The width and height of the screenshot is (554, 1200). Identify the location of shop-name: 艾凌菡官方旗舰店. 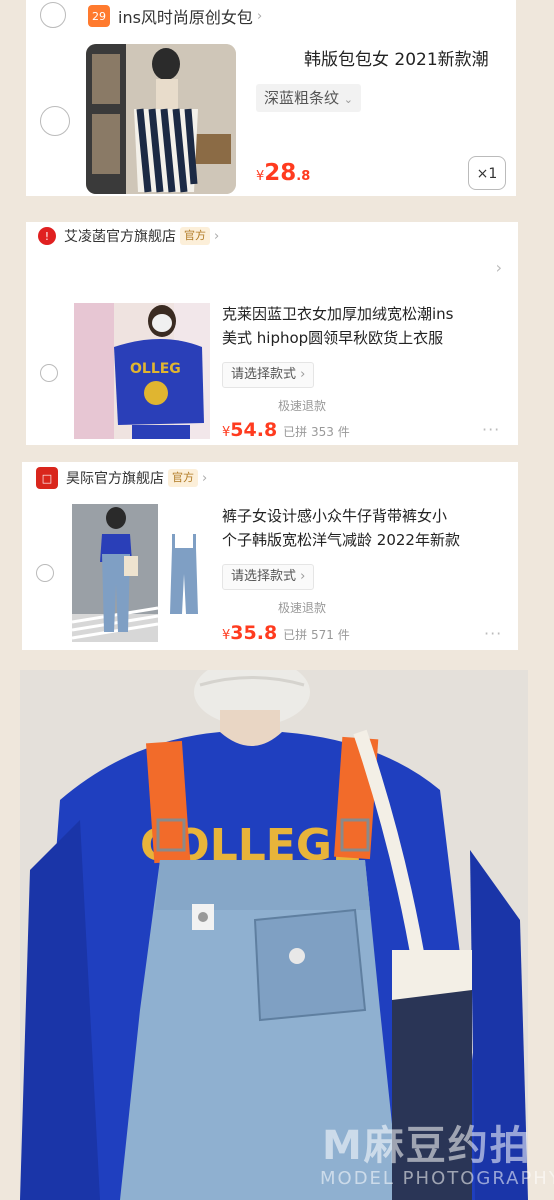
(120, 237).